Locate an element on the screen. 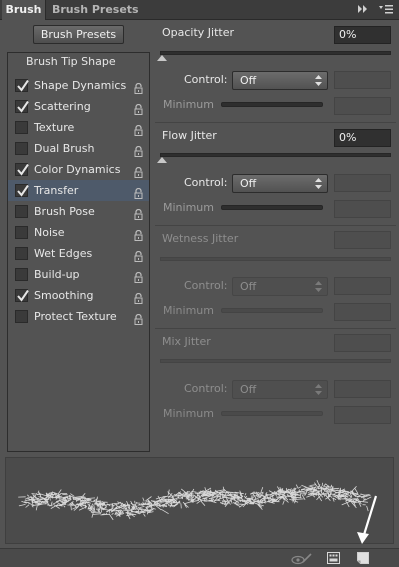  list-item-shape-dynamics: Shape Dynamics is located at coordinates (78, 85).